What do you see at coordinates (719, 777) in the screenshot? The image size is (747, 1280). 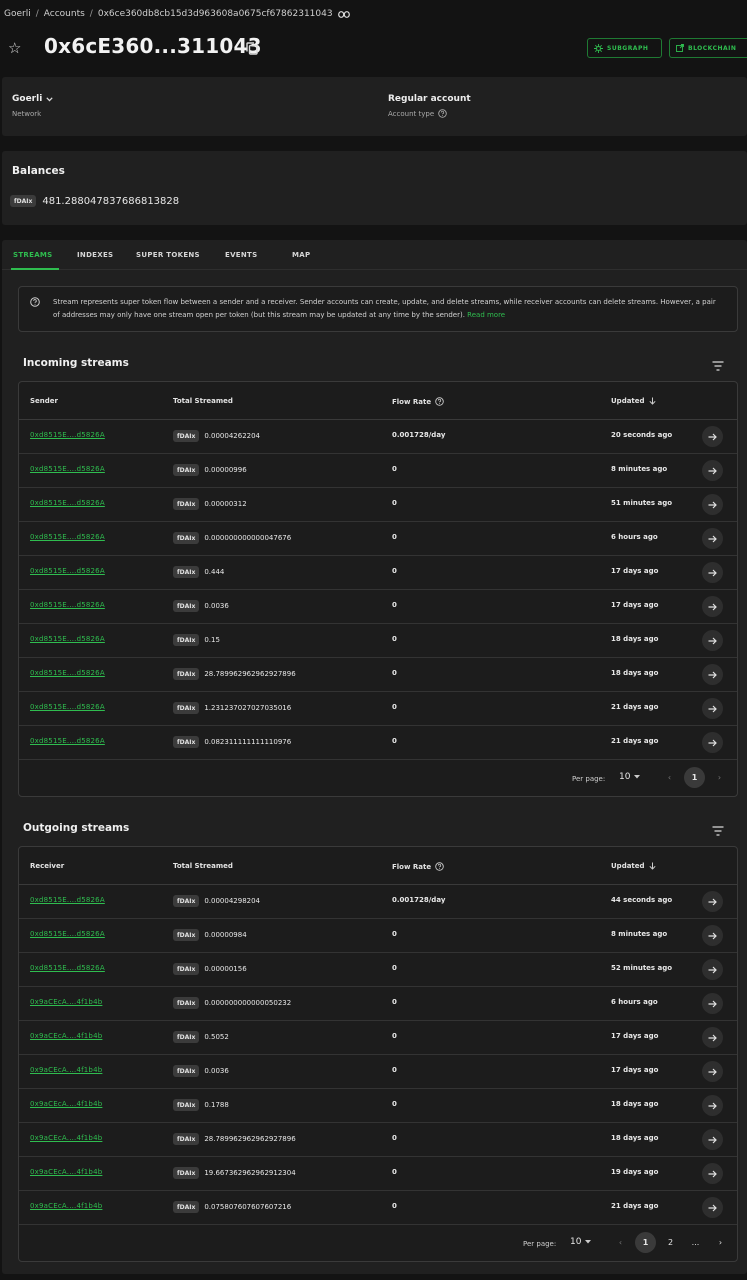 I see `next-page-button: ›` at bounding box center [719, 777].